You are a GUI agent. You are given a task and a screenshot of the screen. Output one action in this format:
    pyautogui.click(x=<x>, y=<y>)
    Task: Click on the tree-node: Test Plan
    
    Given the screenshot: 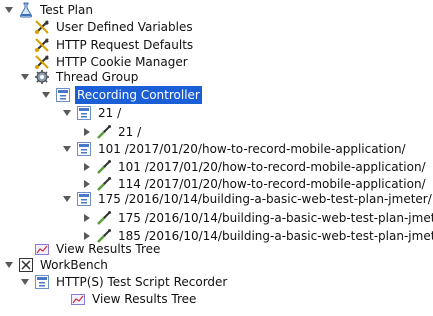 What is the action you would take?
    pyautogui.click(x=49, y=10)
    